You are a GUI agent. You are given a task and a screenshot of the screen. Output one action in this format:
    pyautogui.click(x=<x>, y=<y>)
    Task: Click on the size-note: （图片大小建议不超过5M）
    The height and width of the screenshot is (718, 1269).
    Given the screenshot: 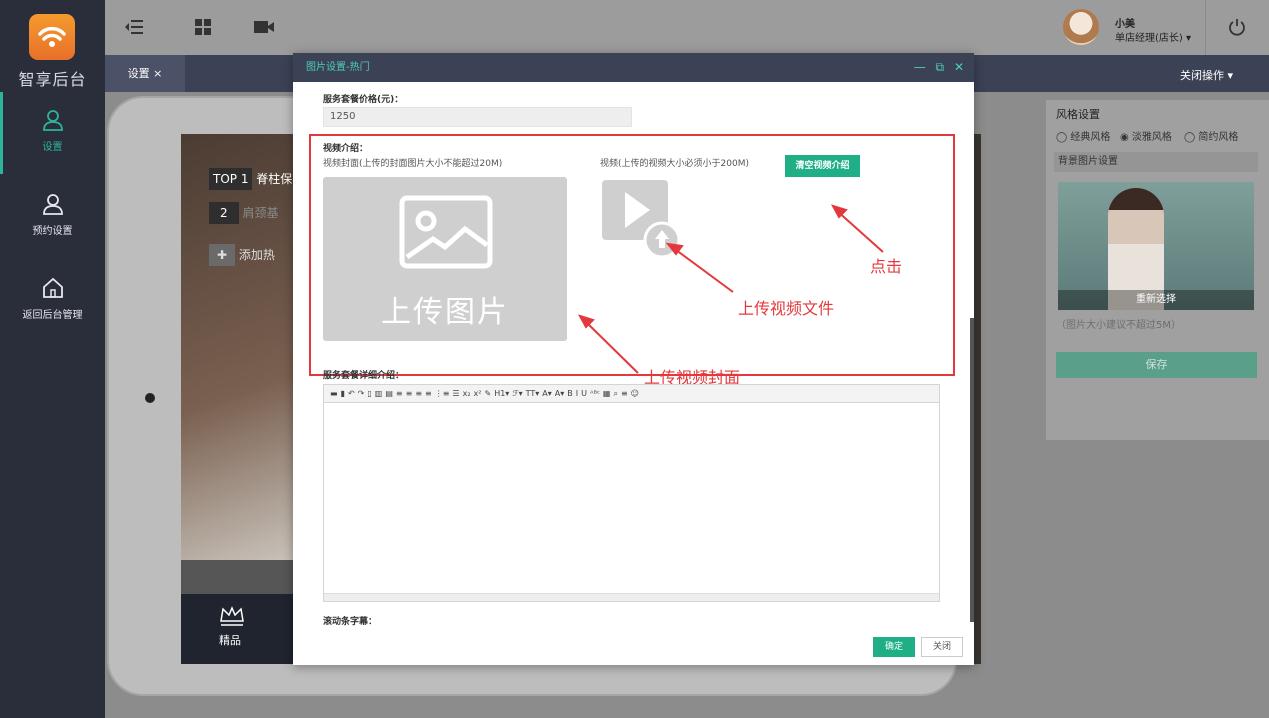 What is the action you would take?
    pyautogui.click(x=1118, y=325)
    